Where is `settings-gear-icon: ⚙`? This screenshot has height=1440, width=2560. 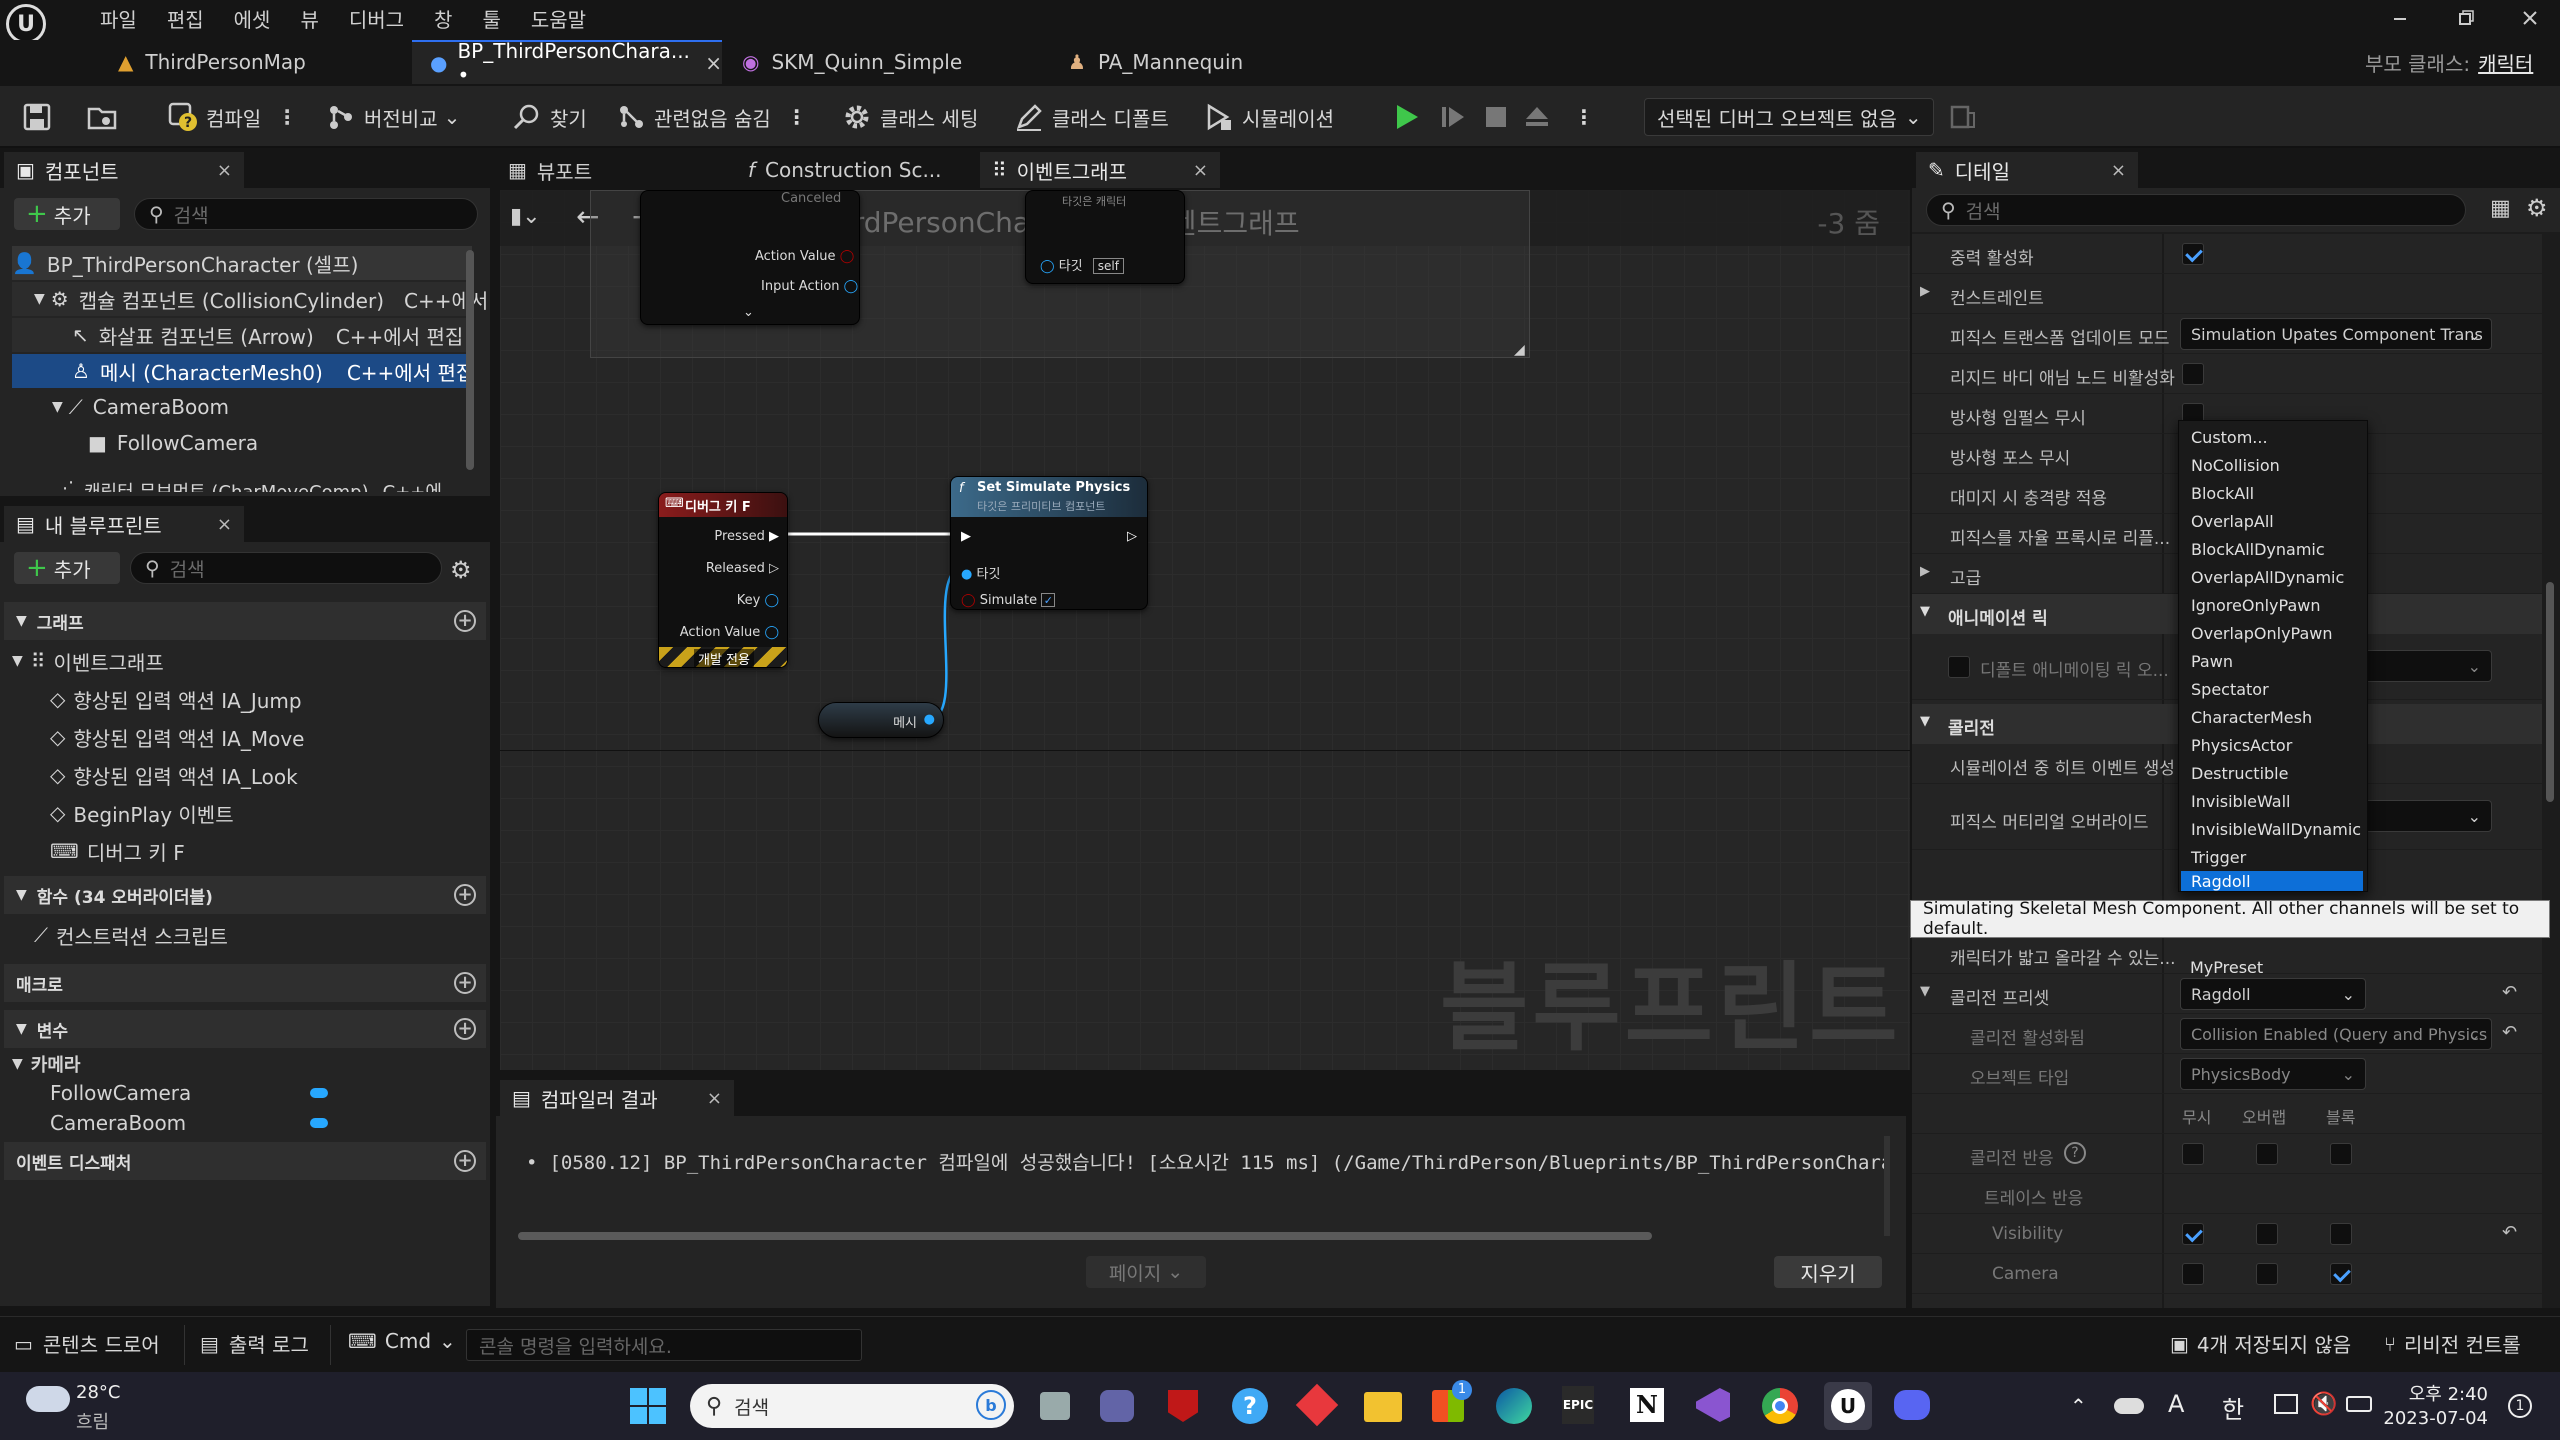 settings-gear-icon: ⚙ is located at coordinates (2537, 208).